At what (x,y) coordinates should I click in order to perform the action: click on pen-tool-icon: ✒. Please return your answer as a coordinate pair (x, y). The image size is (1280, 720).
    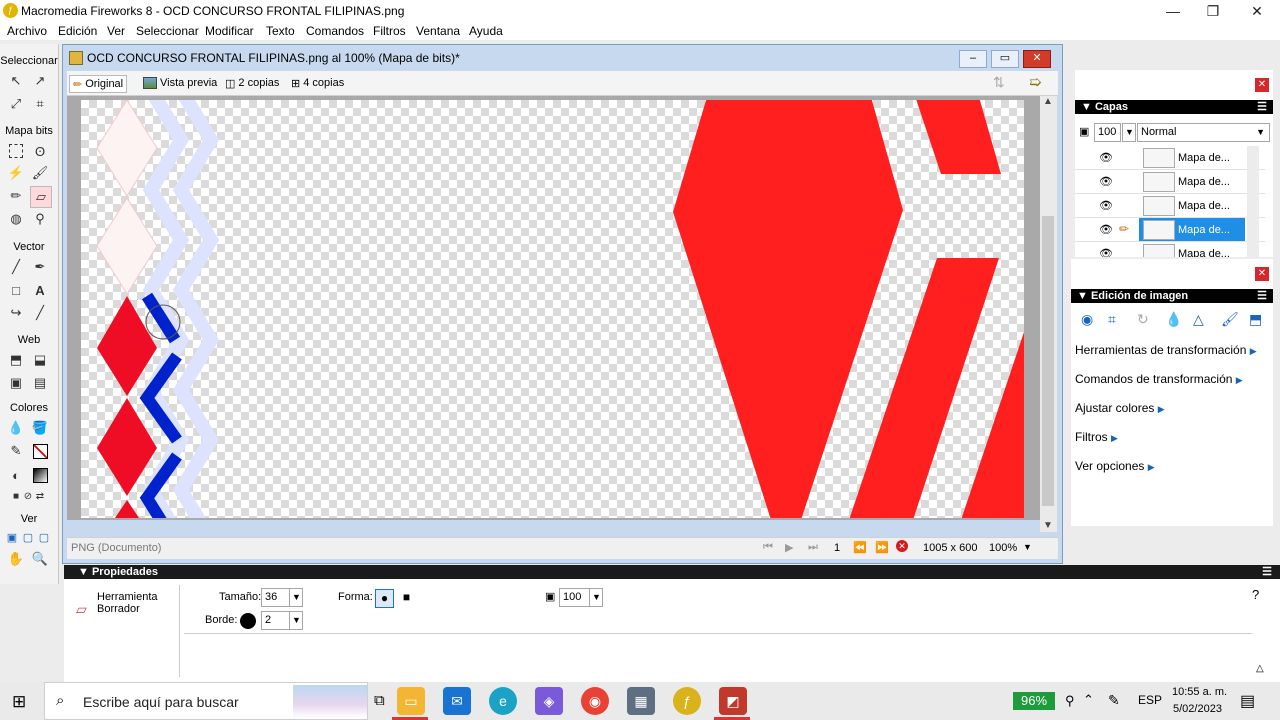
    Looking at the image, I should click on (40, 267).